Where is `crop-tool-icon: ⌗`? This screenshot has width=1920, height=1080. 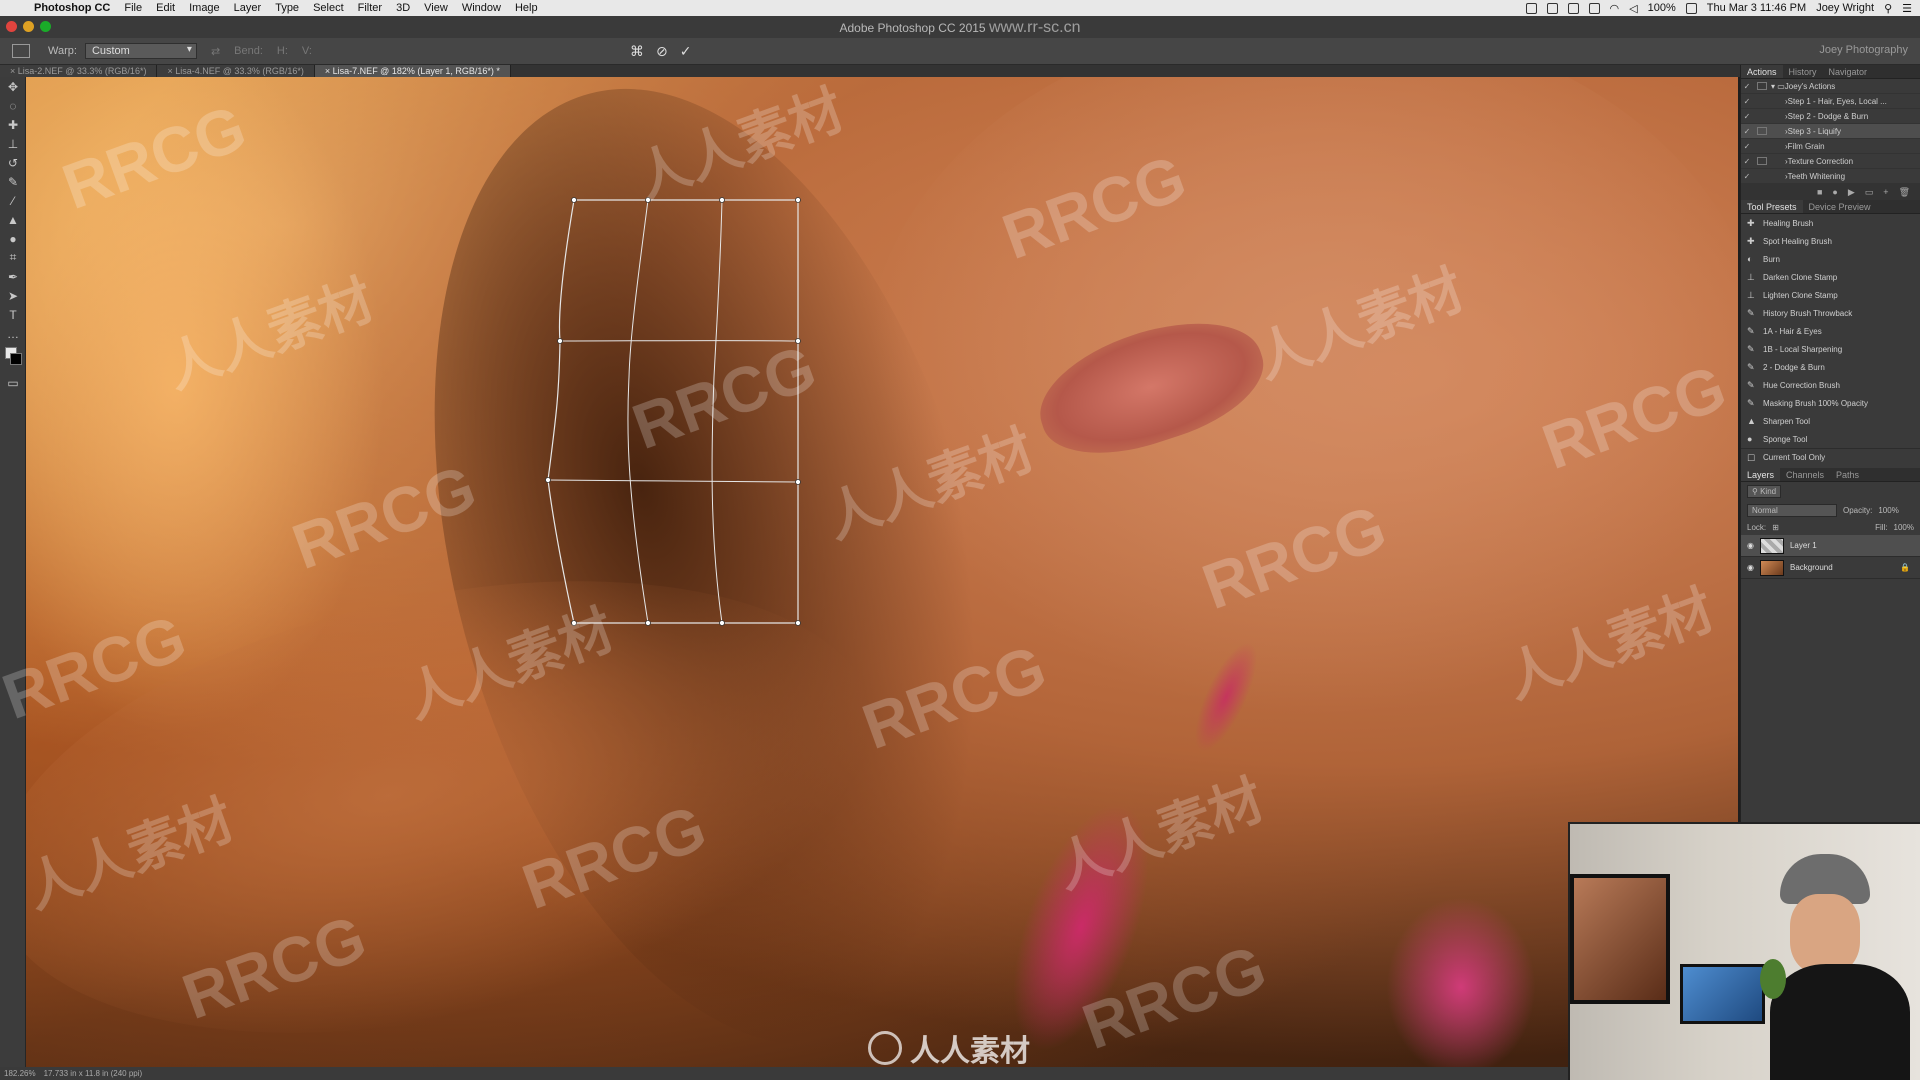 crop-tool-icon: ⌗ is located at coordinates (13, 257).